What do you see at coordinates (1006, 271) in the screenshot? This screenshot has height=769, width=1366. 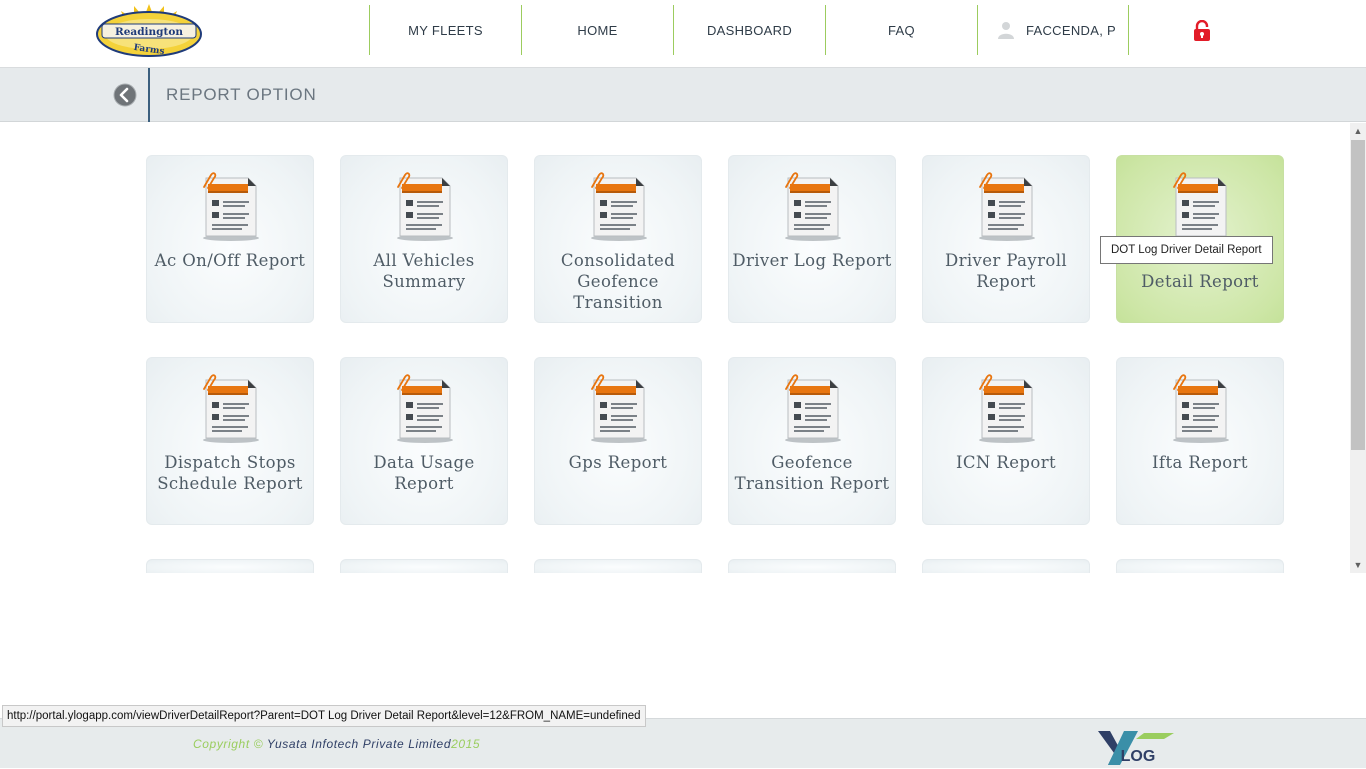 I see `report-tile-label: Driver Payroll Report` at bounding box center [1006, 271].